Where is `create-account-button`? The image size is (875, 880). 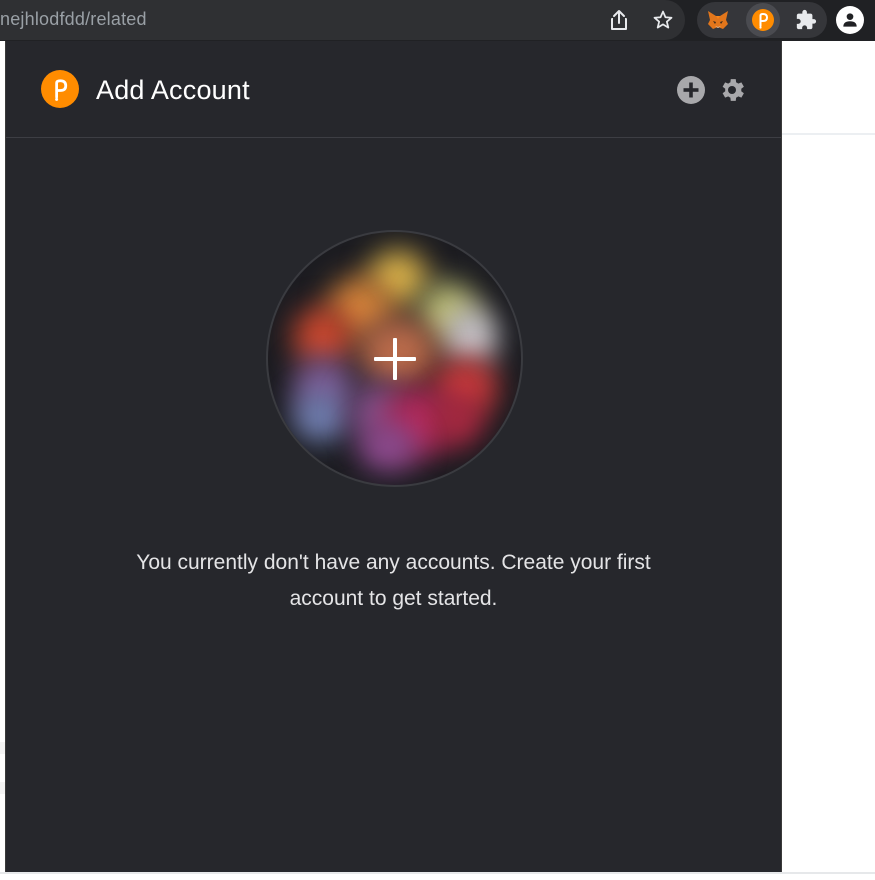
create-account-button is located at coordinates (394, 358).